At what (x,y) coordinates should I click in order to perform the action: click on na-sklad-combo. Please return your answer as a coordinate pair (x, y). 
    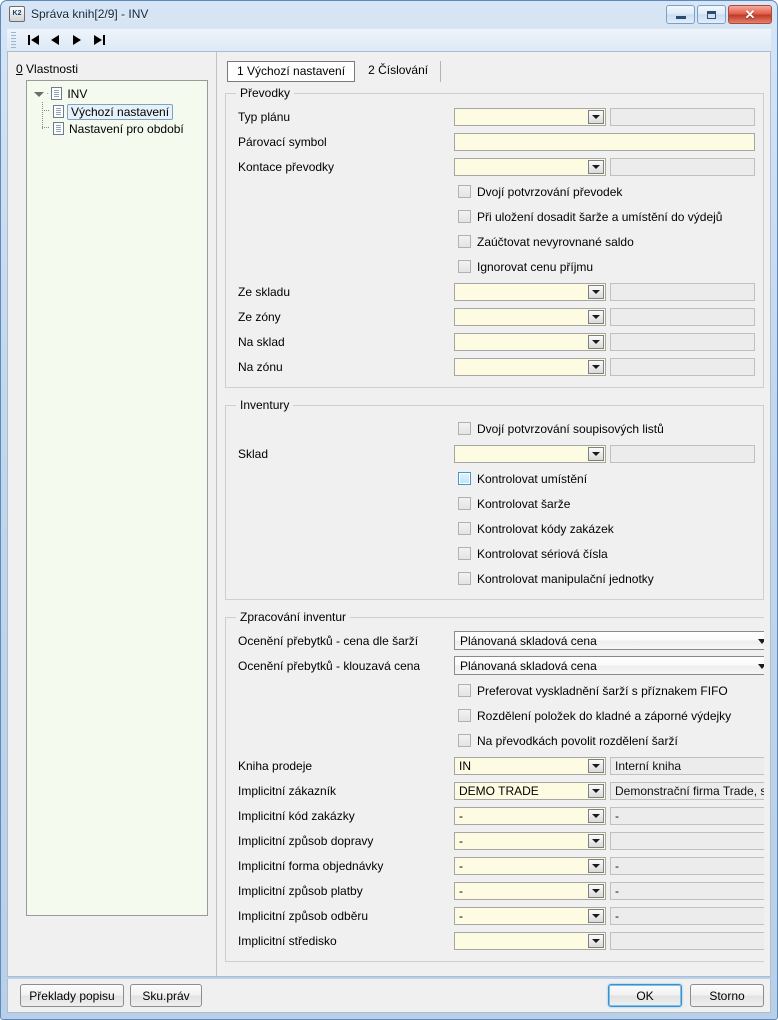
    Looking at the image, I should click on (530, 341).